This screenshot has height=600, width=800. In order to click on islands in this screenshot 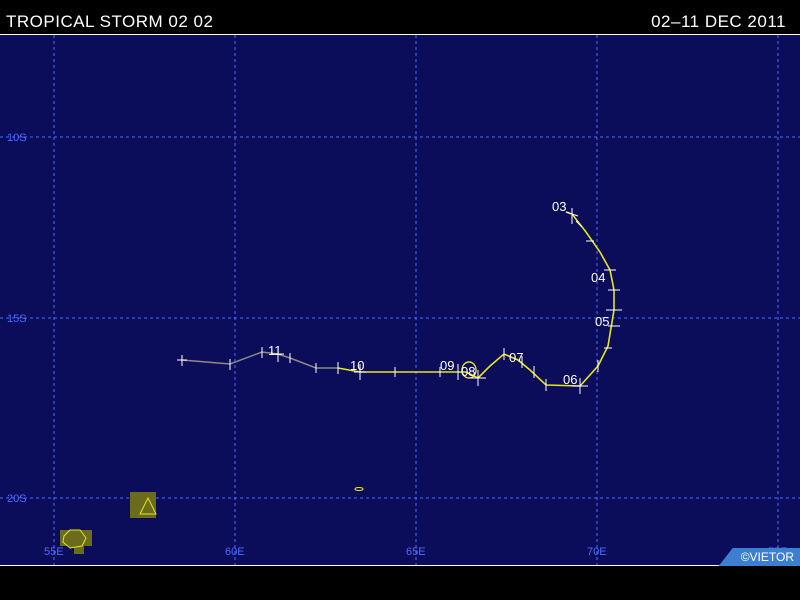, I will do `click(212, 520)`.